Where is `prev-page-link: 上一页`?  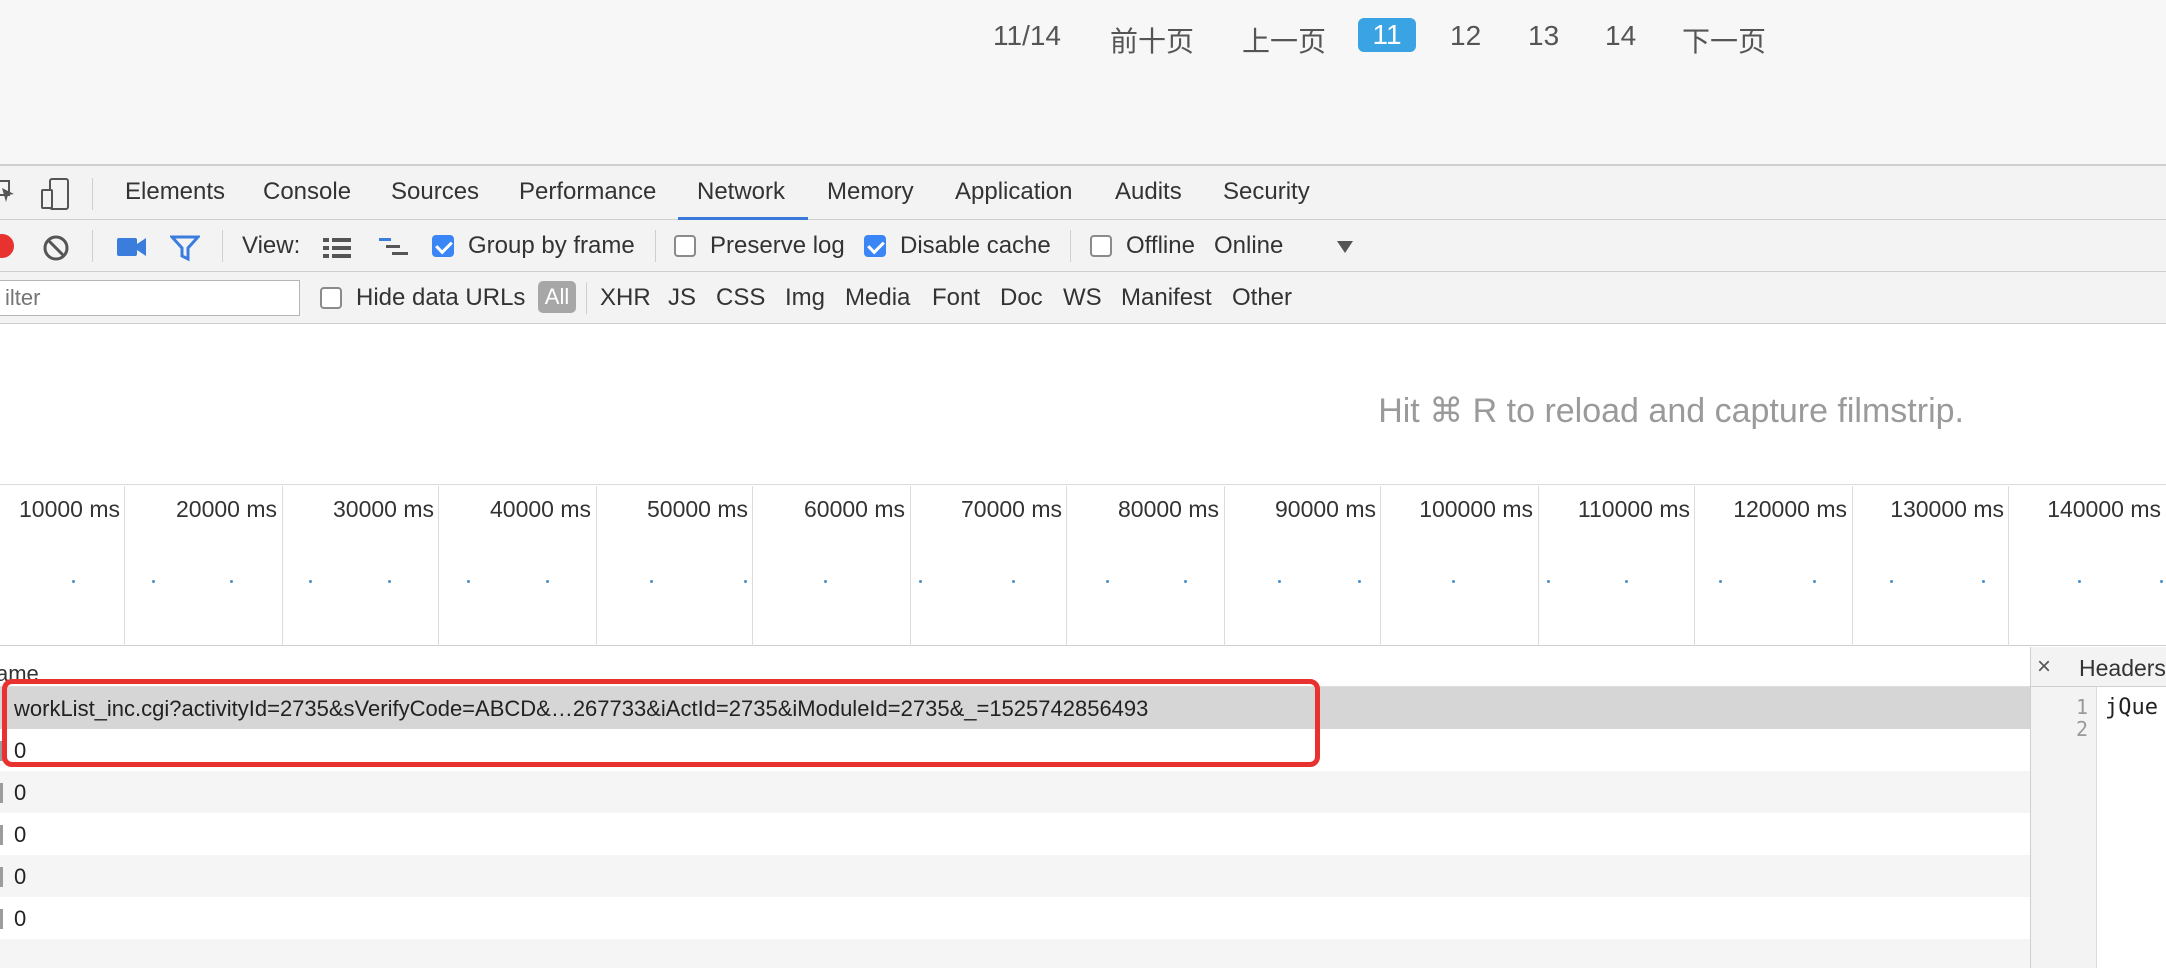
prev-page-link: 上一页 is located at coordinates (1284, 40).